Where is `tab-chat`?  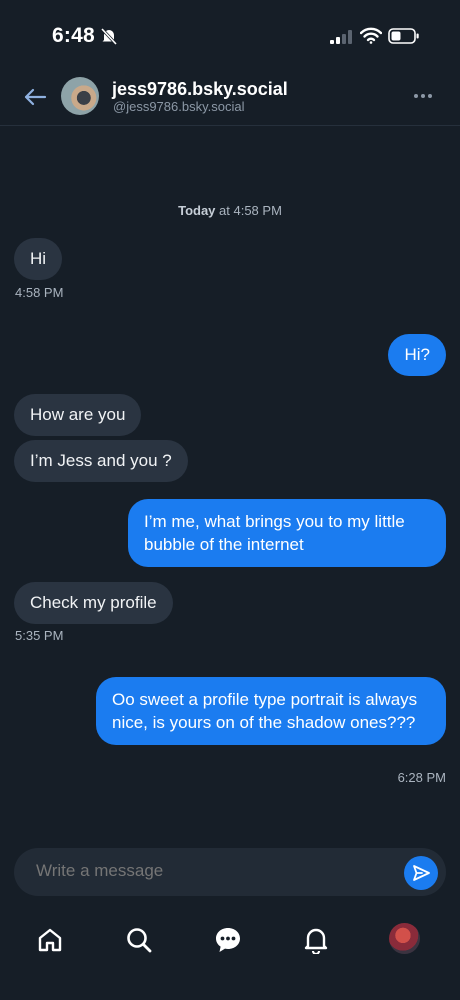
tab-chat is located at coordinates (228, 940).